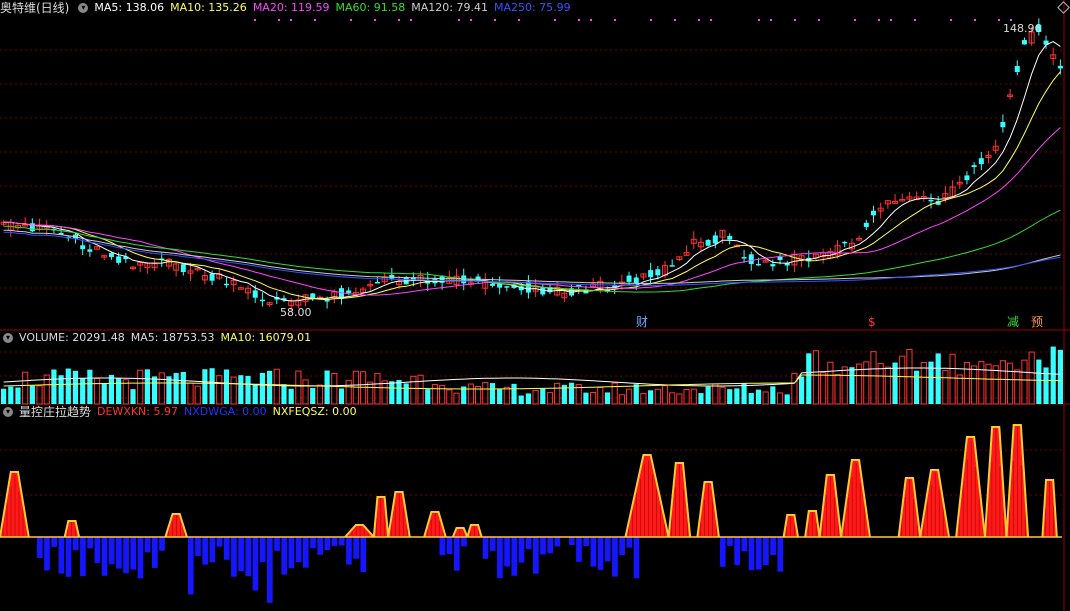 This screenshot has width=1070, height=611. Describe the element at coordinates (291, 7) in the screenshot. I see `ma20-label: MA20: 119.59` at that location.